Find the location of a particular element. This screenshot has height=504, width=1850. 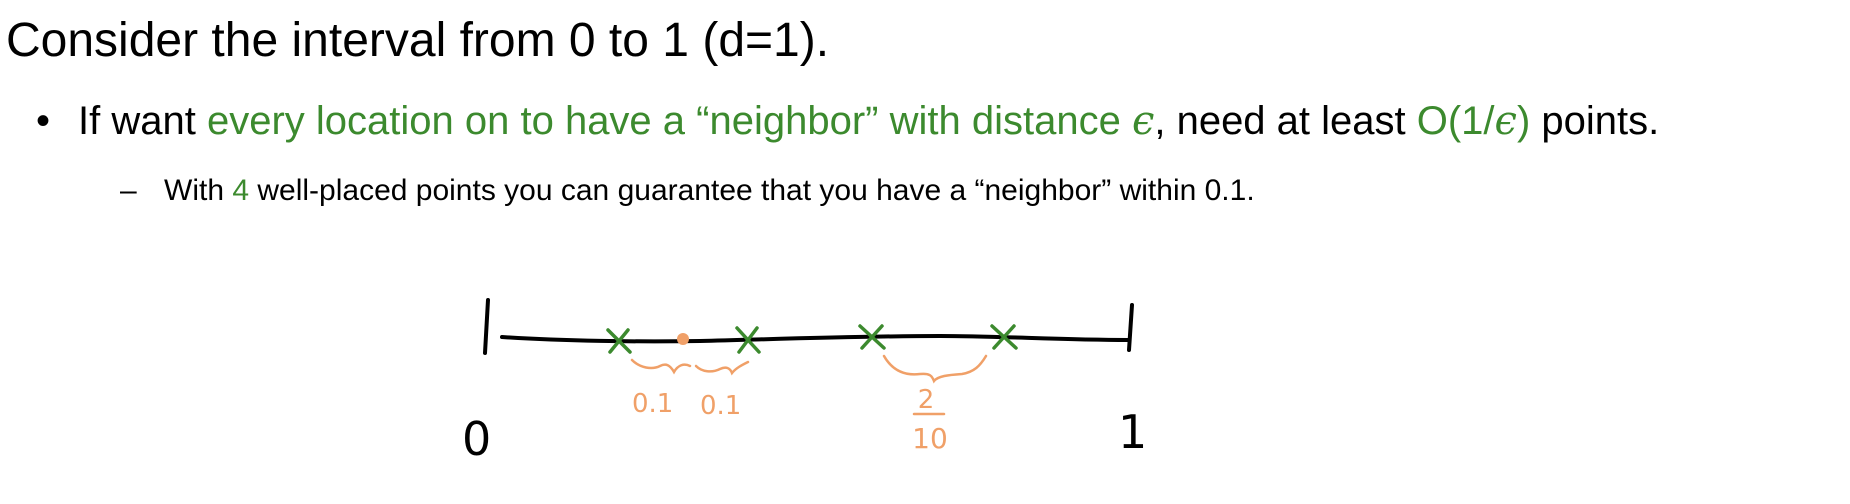

left-end-tick is located at coordinates (486, 326).